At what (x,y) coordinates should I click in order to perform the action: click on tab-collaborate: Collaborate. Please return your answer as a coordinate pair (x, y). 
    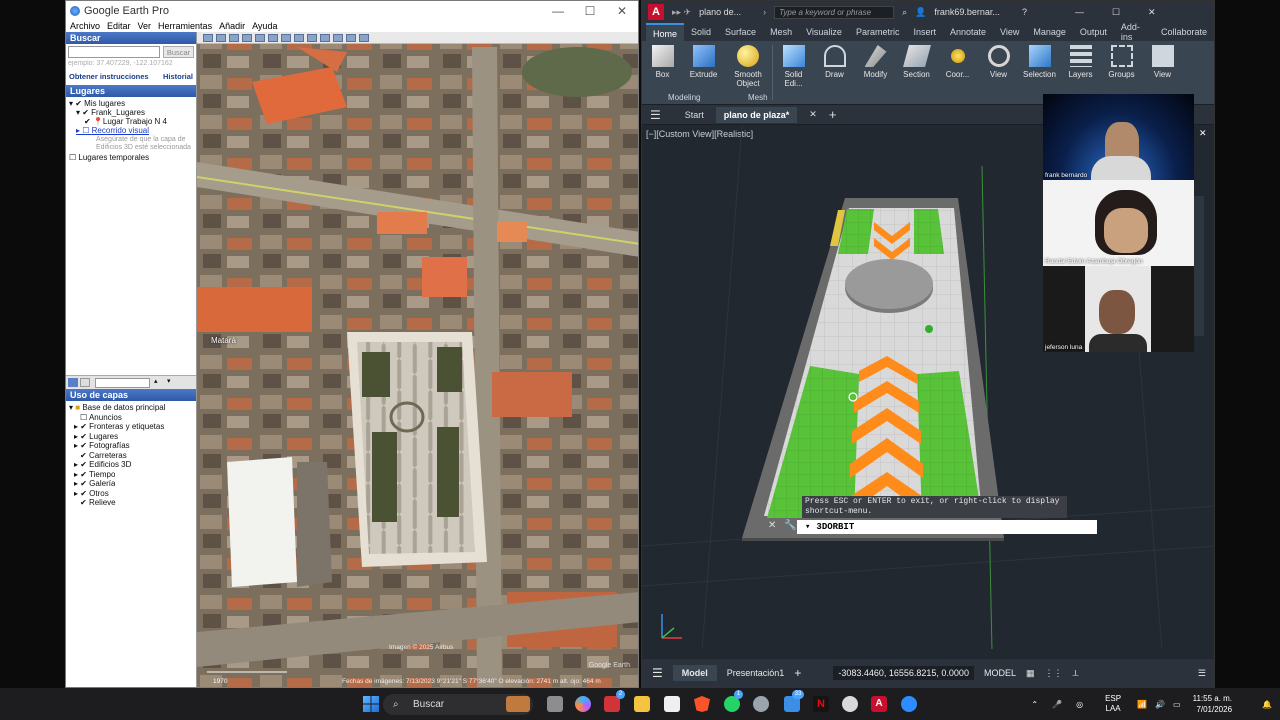
    Looking at the image, I should click on (1184, 32).